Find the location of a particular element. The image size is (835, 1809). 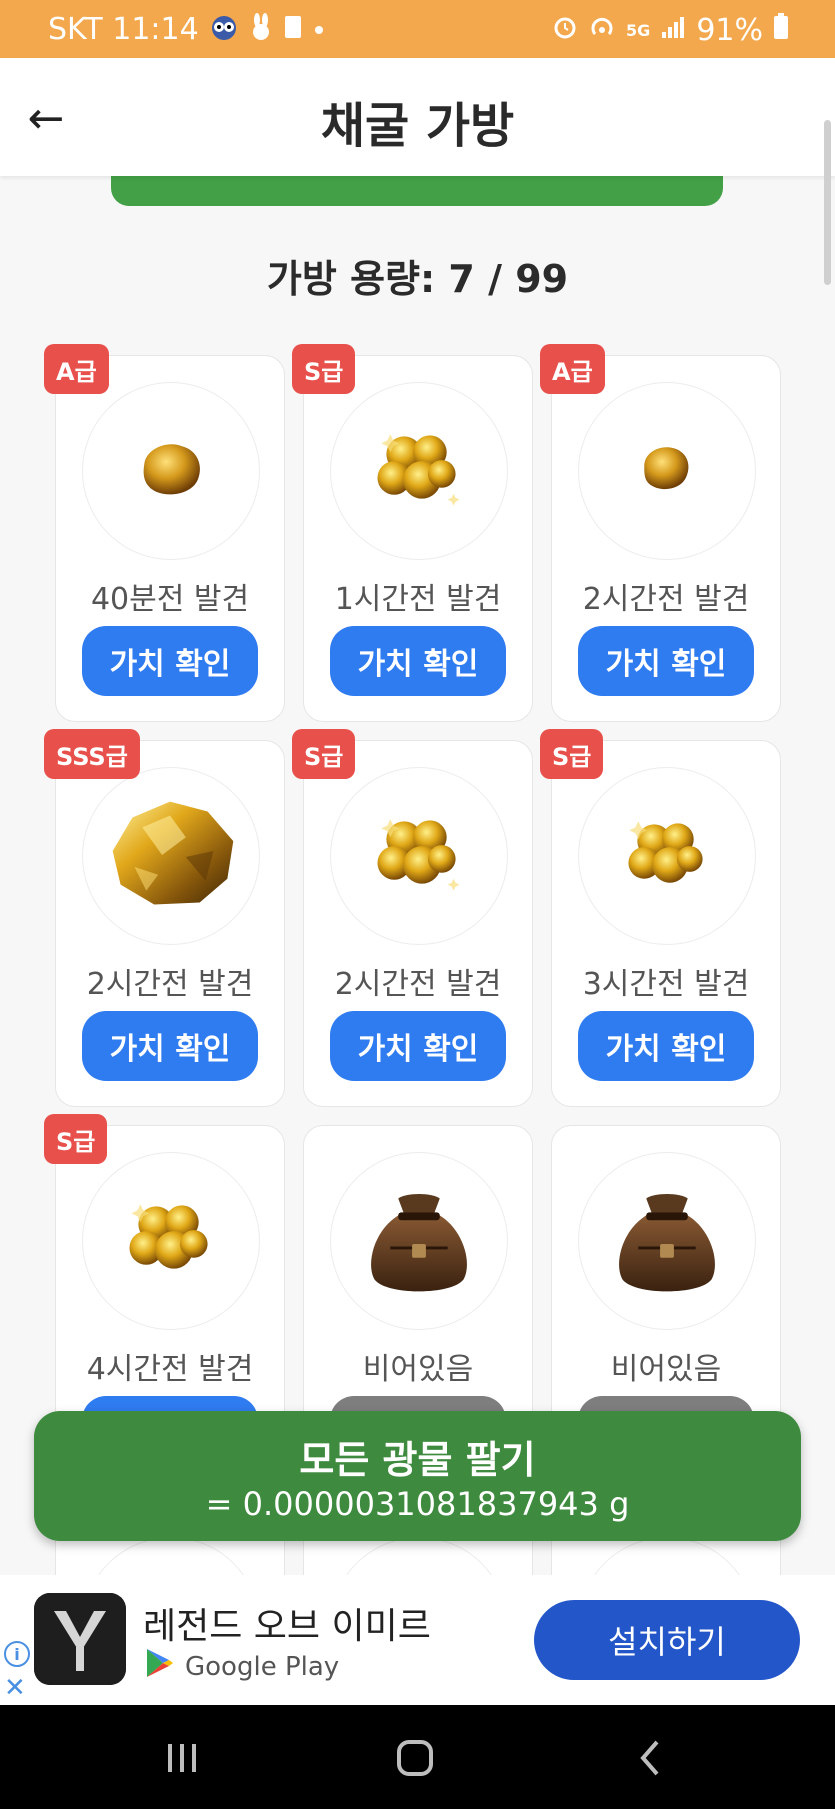

game-app-icon is located at coordinates (80, 1639).